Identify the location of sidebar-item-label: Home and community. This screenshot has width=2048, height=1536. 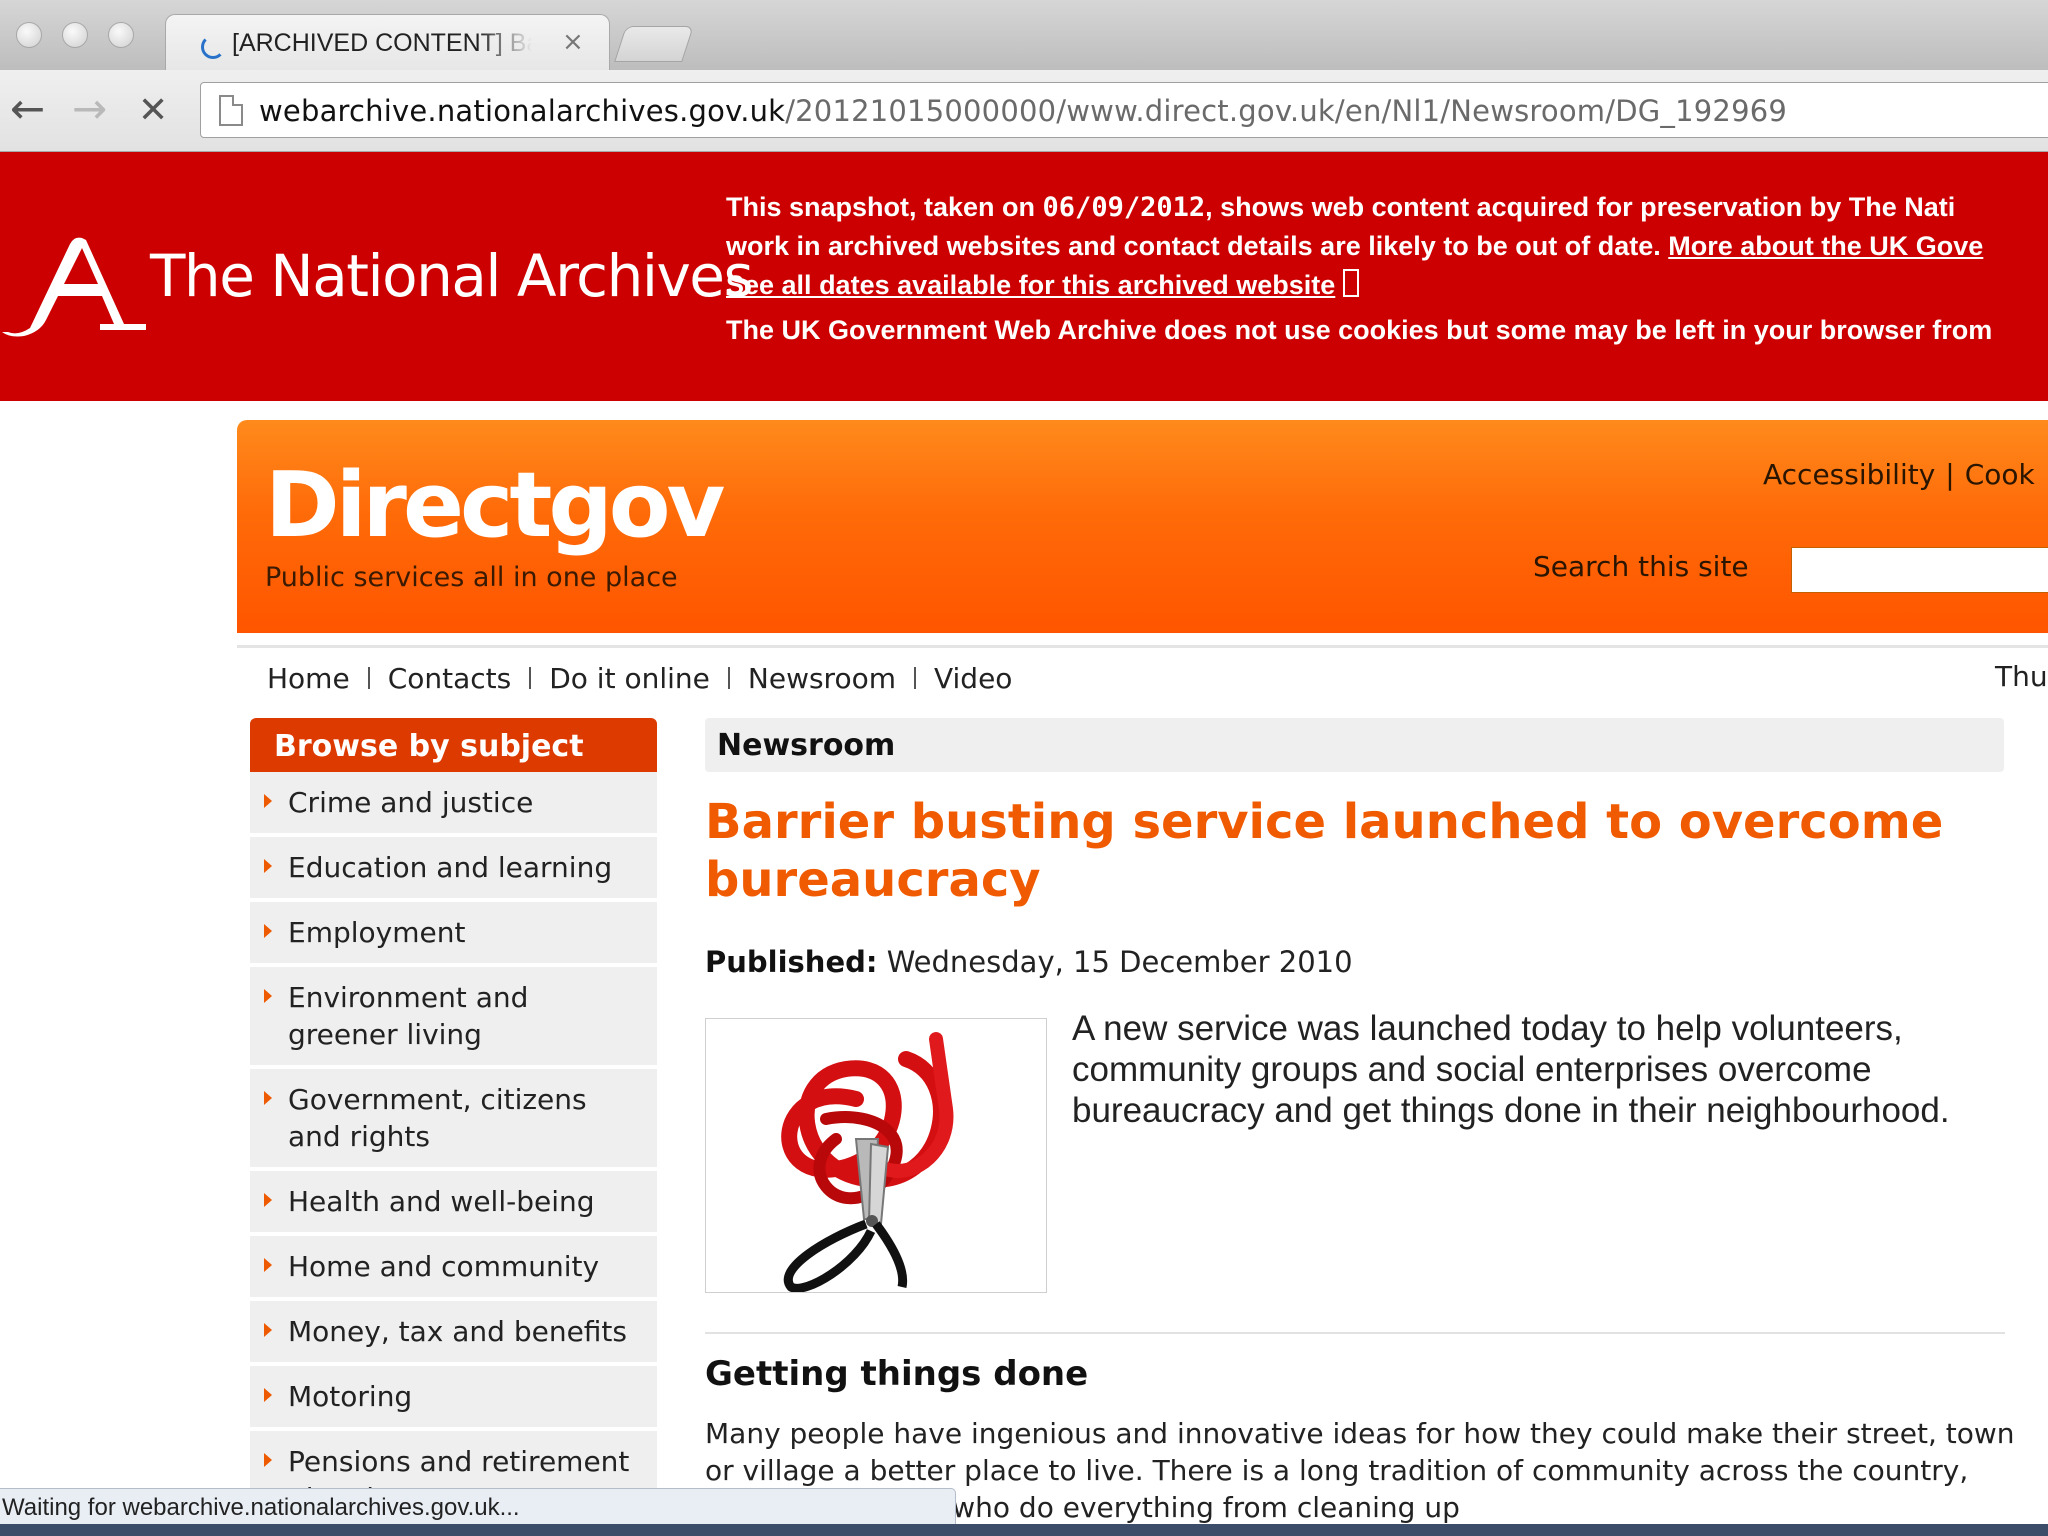
(444, 1266).